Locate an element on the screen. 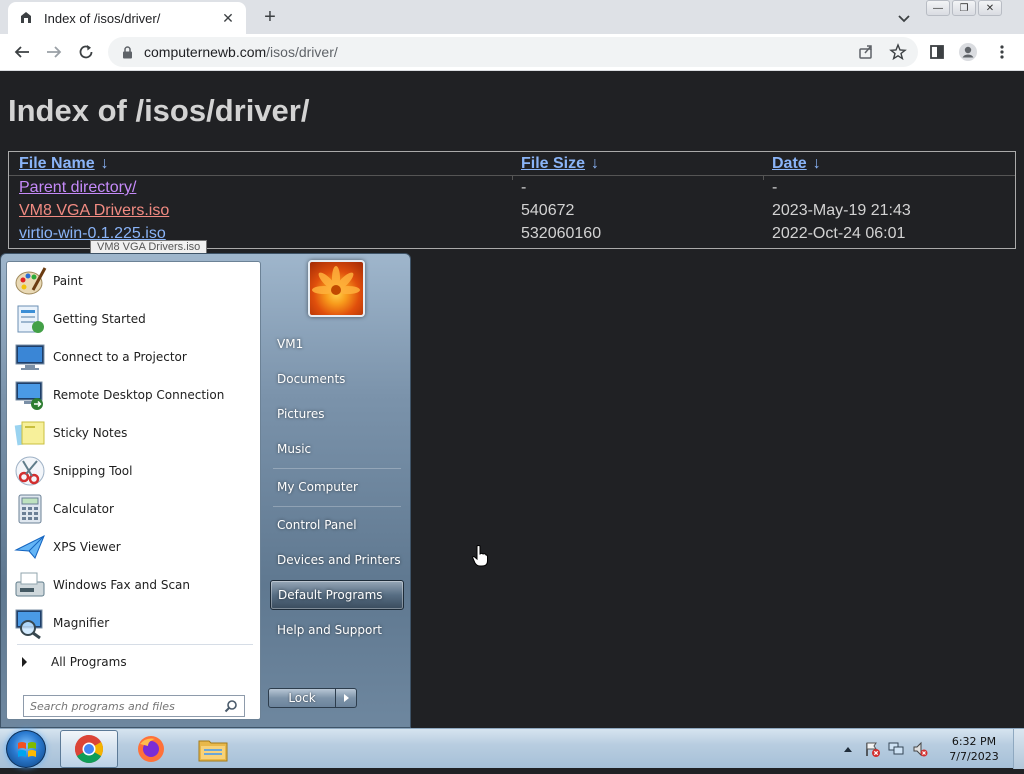 Image resolution: width=1024 pixels, height=774 pixels. user-account-picture is located at coordinates (336, 288).